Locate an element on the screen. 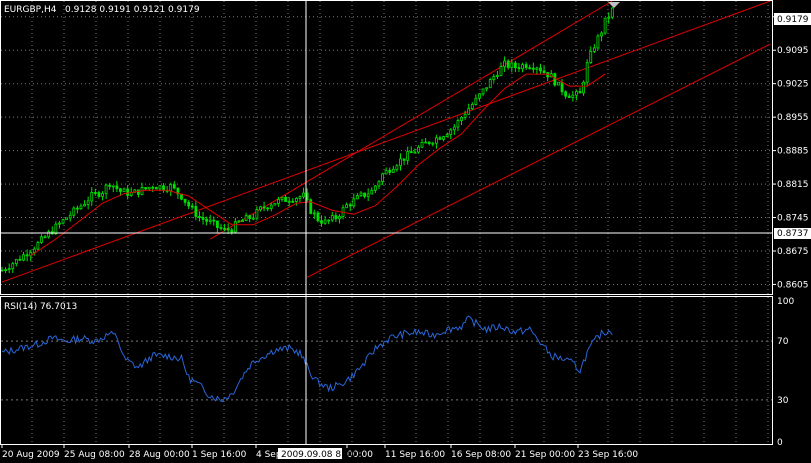 The height and width of the screenshot is (463, 811). ohlc-label: 0.9128 0.9191 0.9121 0.9179 is located at coordinates (132, 10).